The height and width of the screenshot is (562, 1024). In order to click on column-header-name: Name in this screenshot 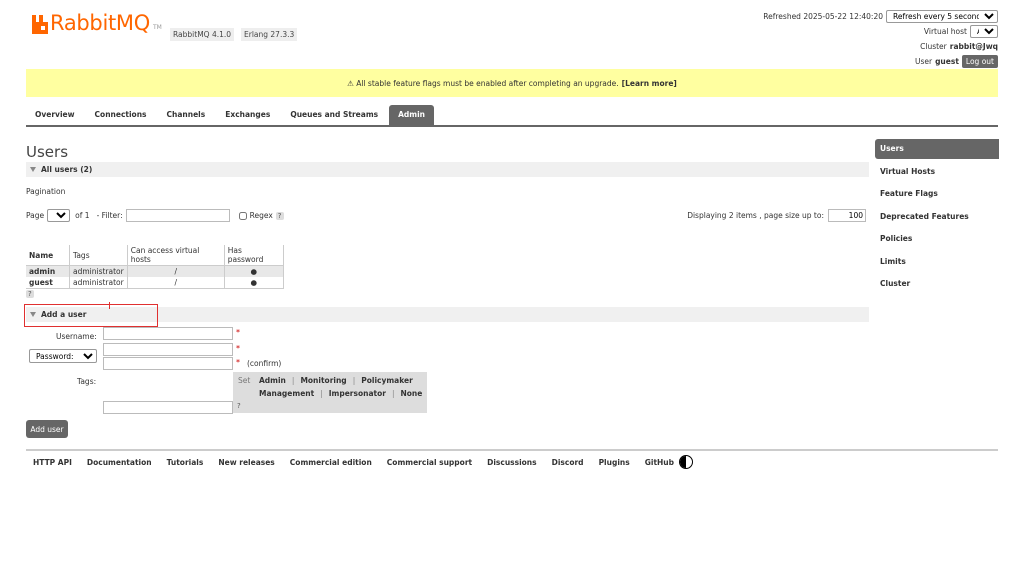, I will do `click(48, 255)`.